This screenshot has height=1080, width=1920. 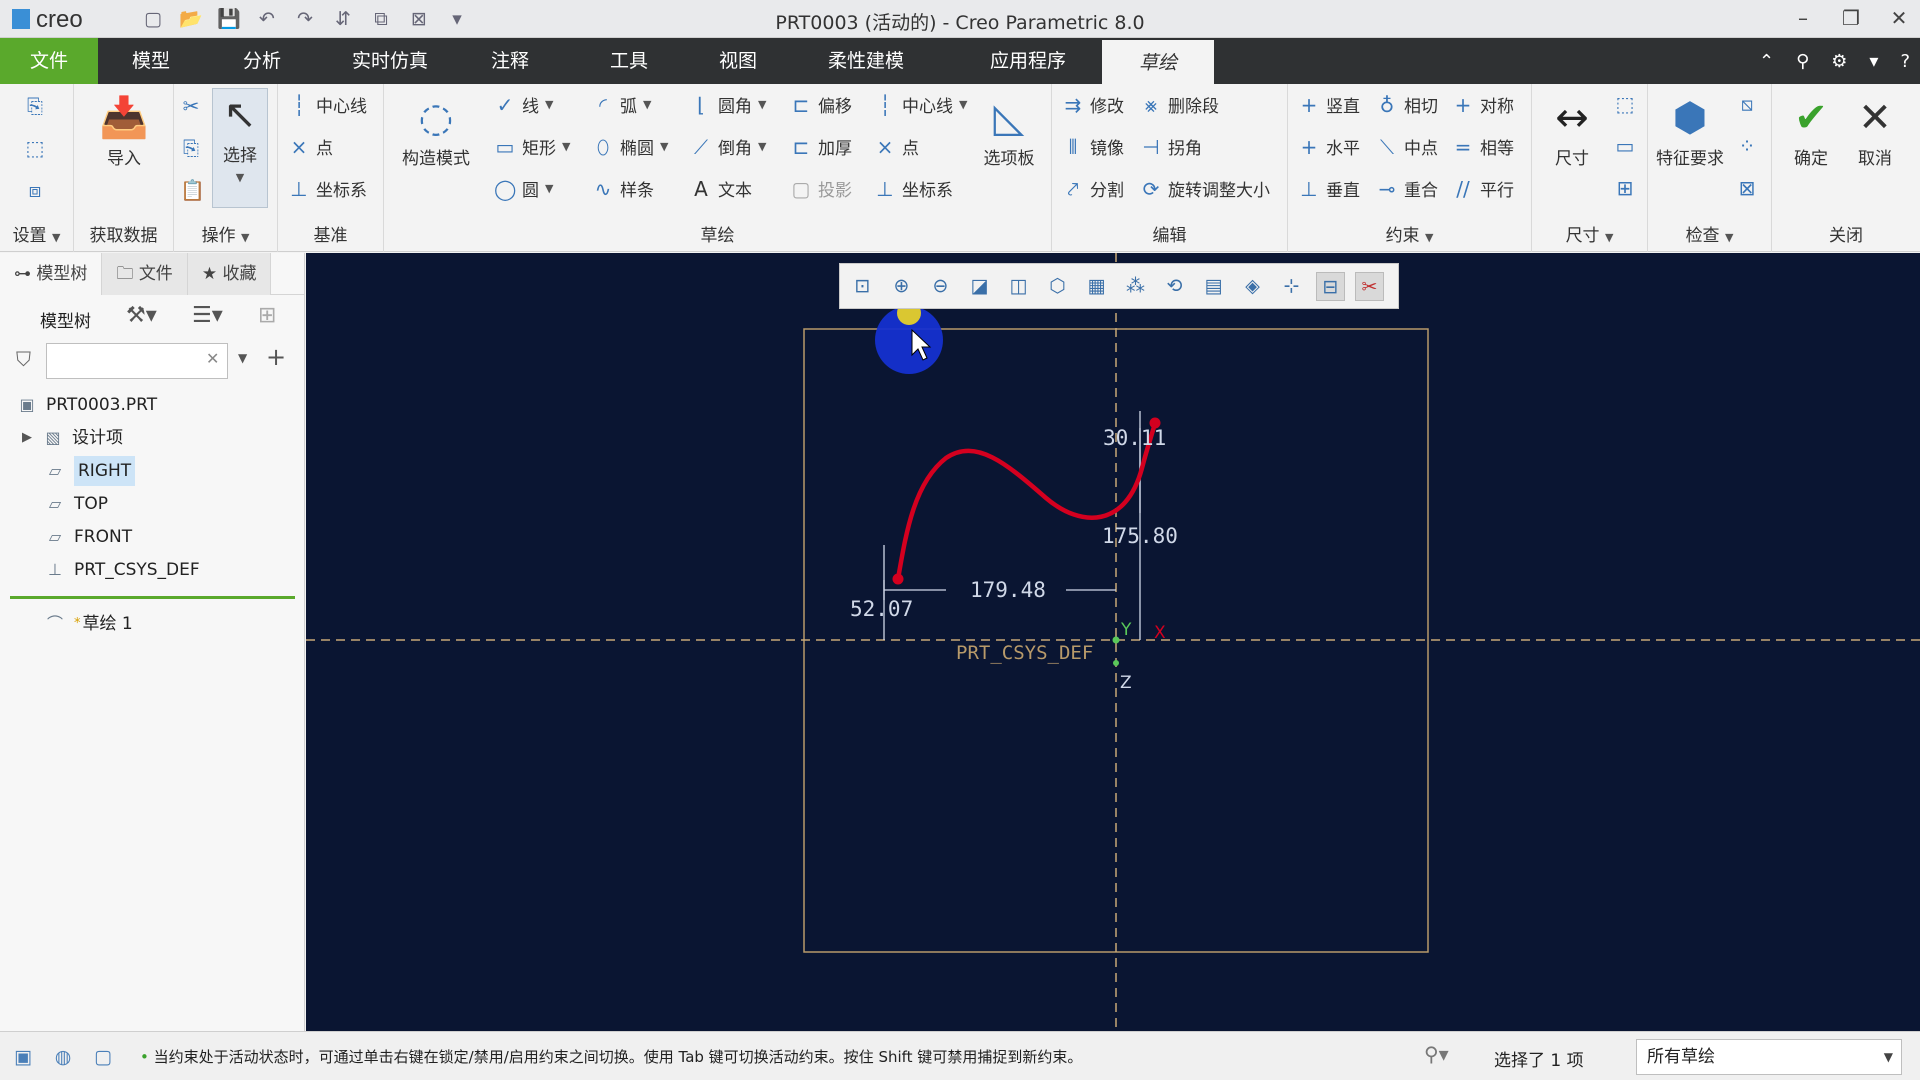 I want to click on arc-button: ◜ 弧 ▼, so click(x=621, y=105).